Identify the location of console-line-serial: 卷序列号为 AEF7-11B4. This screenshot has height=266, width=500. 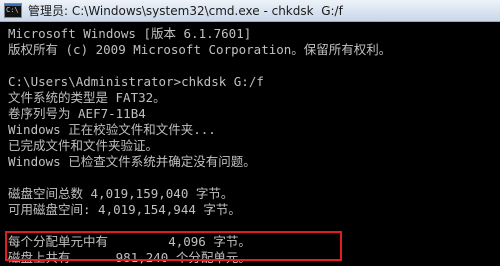
(77, 113).